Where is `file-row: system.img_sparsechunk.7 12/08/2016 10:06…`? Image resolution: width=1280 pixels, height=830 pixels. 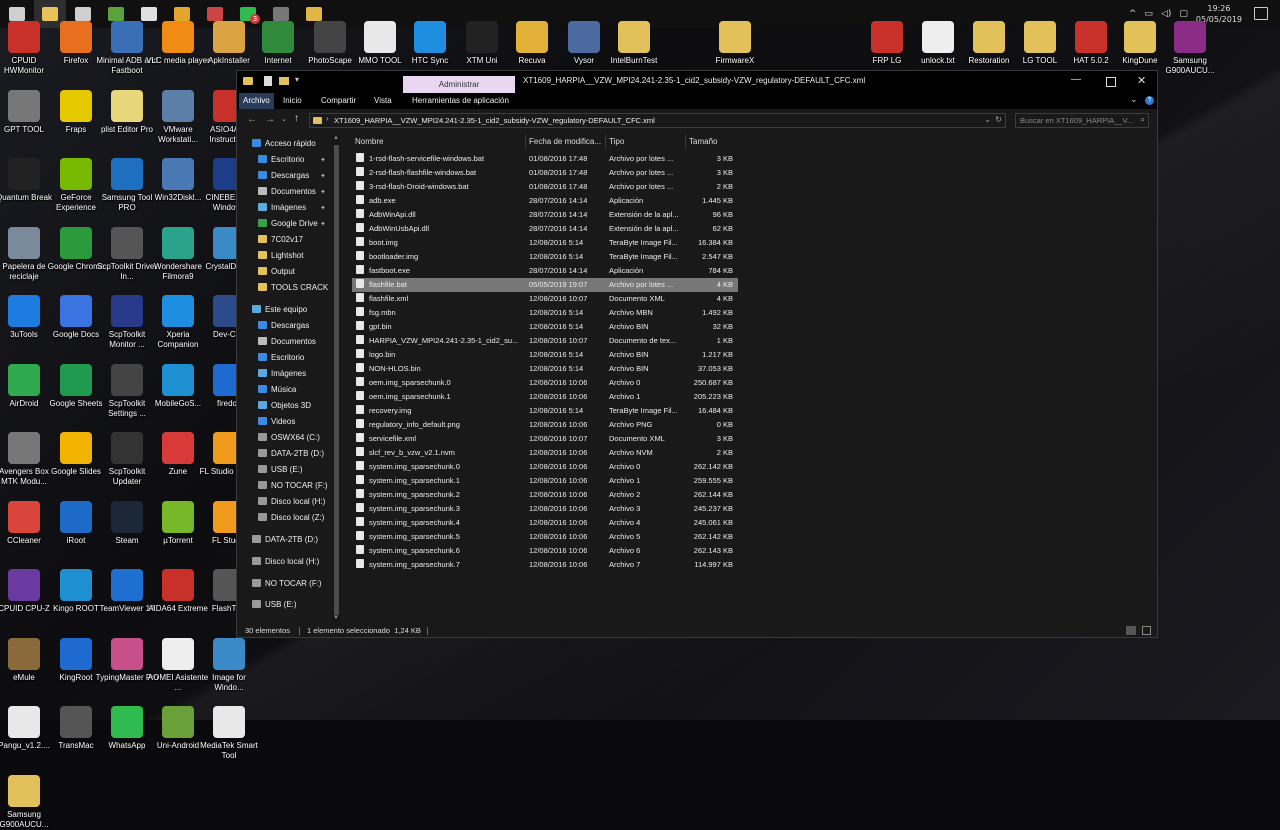 file-row: system.img_sparsechunk.7 12/08/2016 10:06… is located at coordinates (545, 565).